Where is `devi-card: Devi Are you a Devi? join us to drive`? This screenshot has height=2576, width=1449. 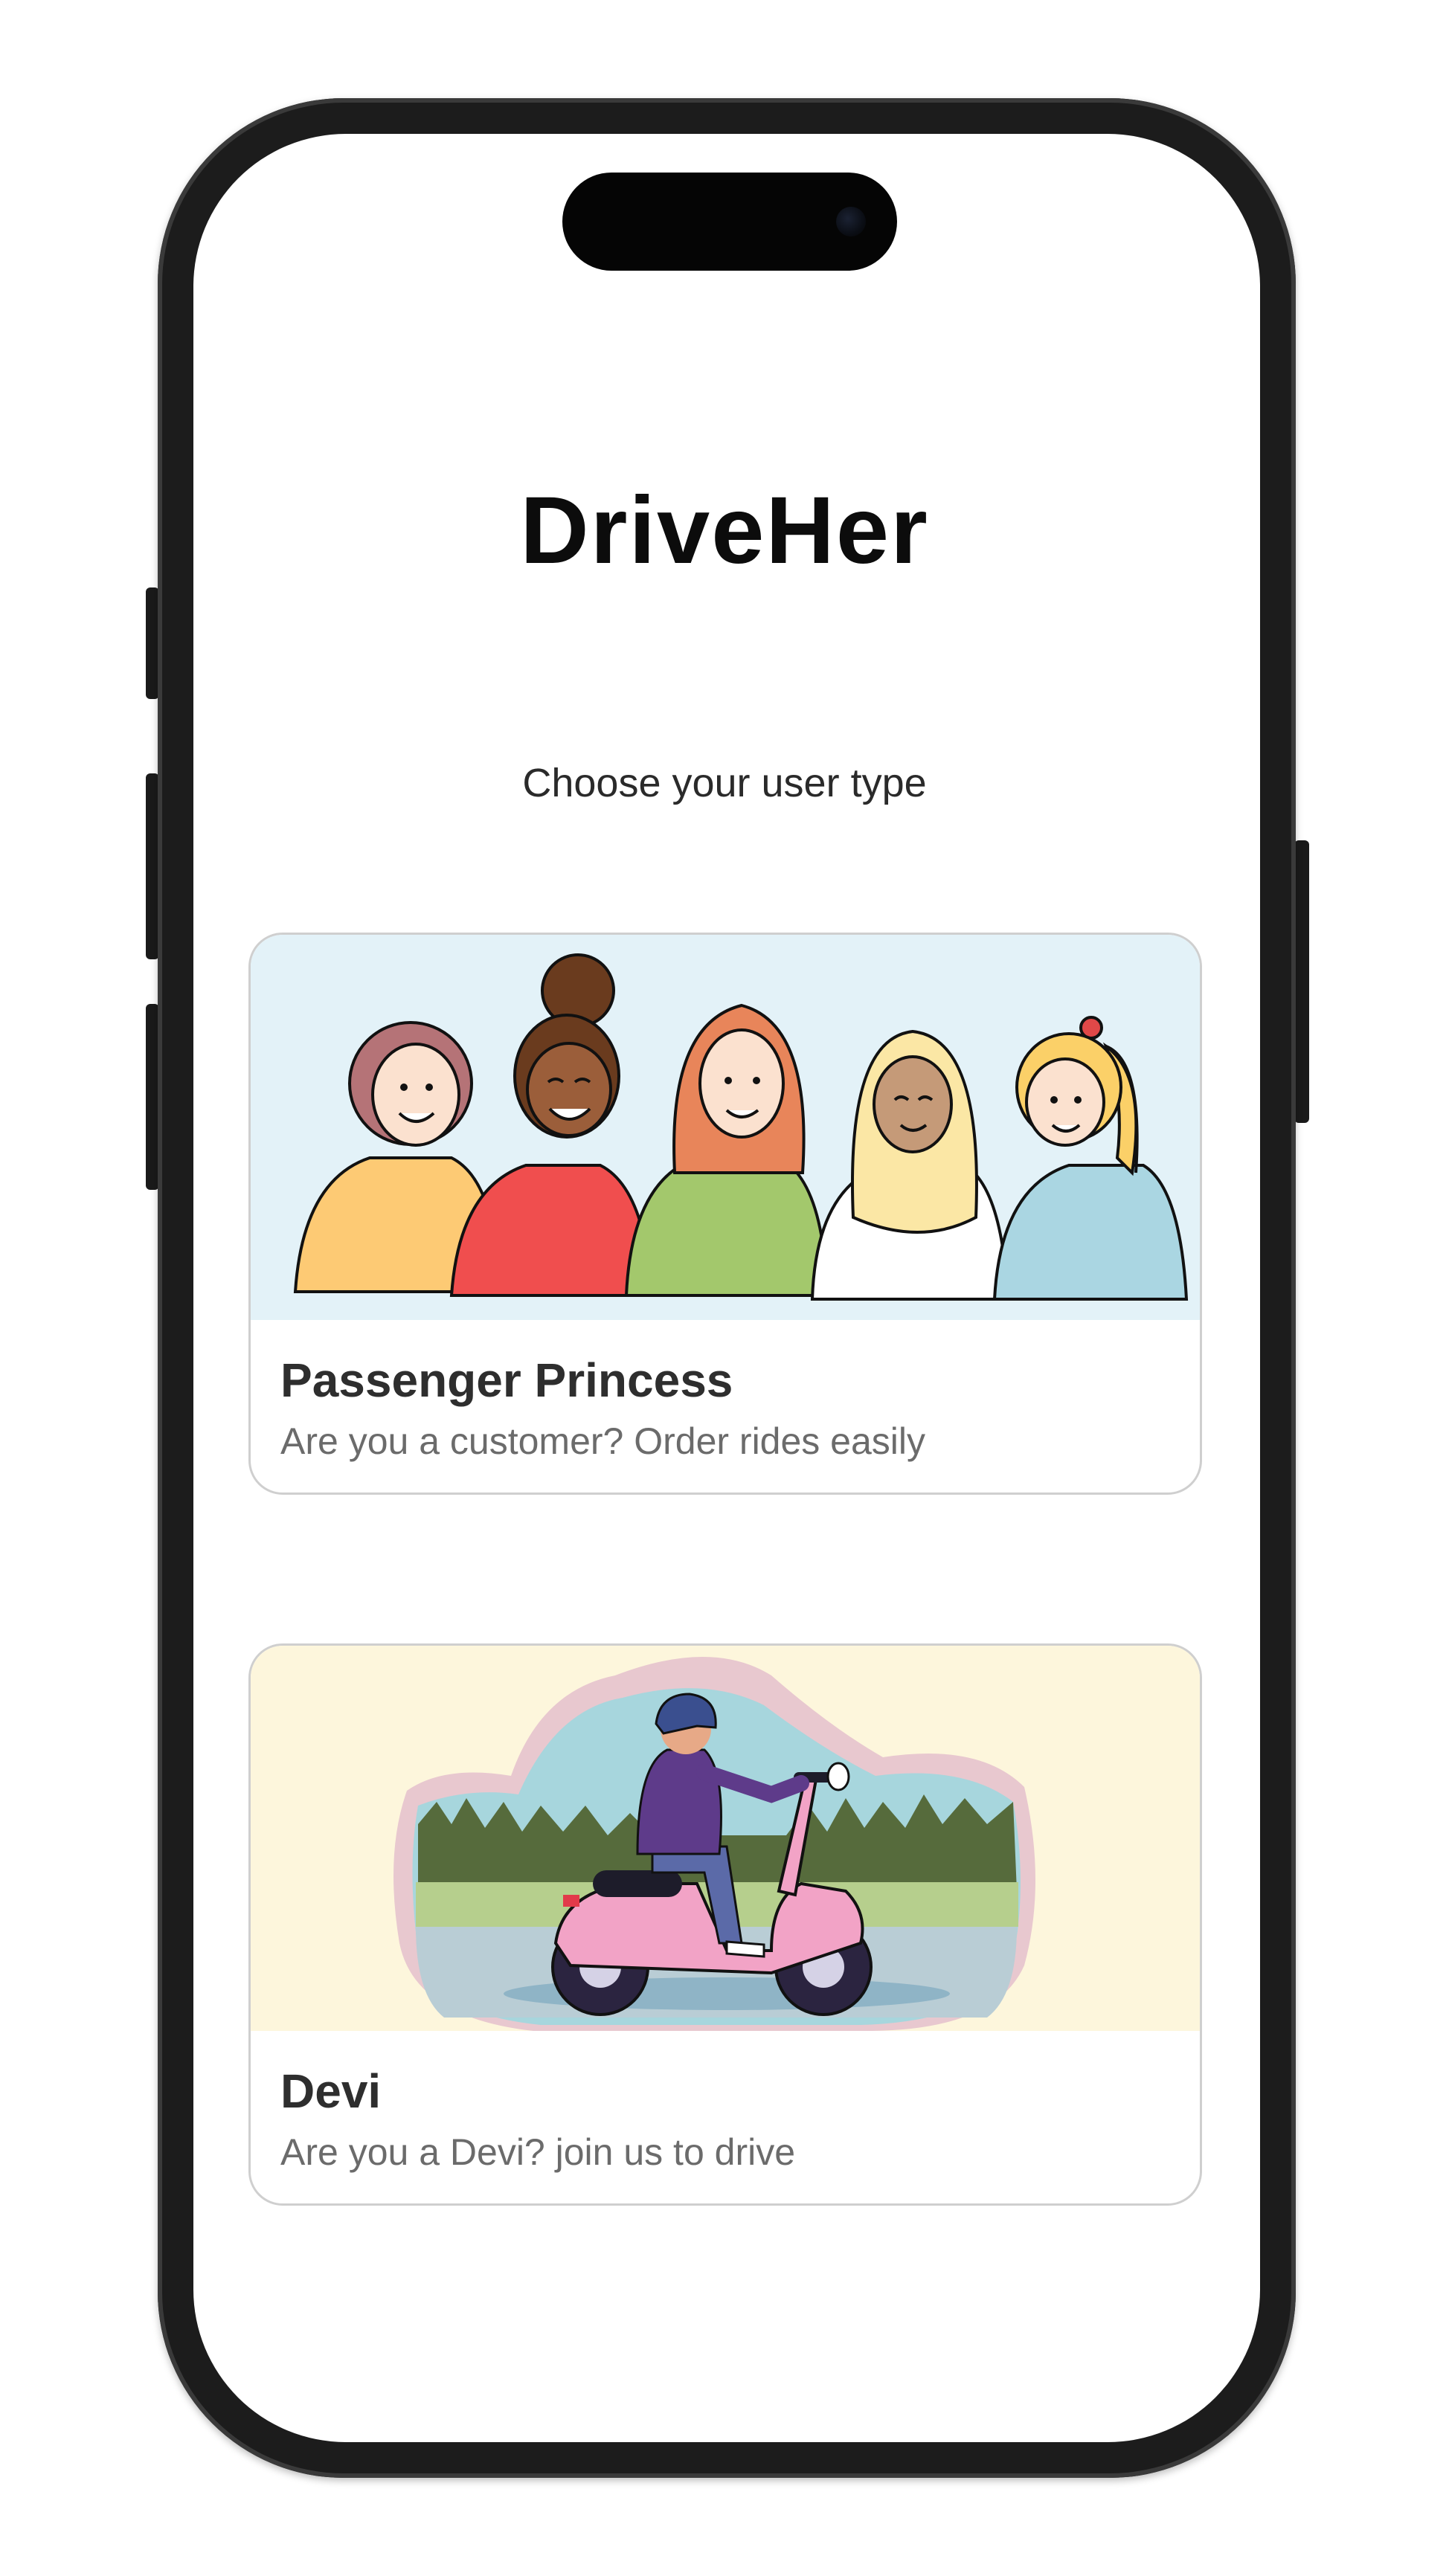
devi-card: Devi Are you a Devi? join us to drive is located at coordinates (725, 1924).